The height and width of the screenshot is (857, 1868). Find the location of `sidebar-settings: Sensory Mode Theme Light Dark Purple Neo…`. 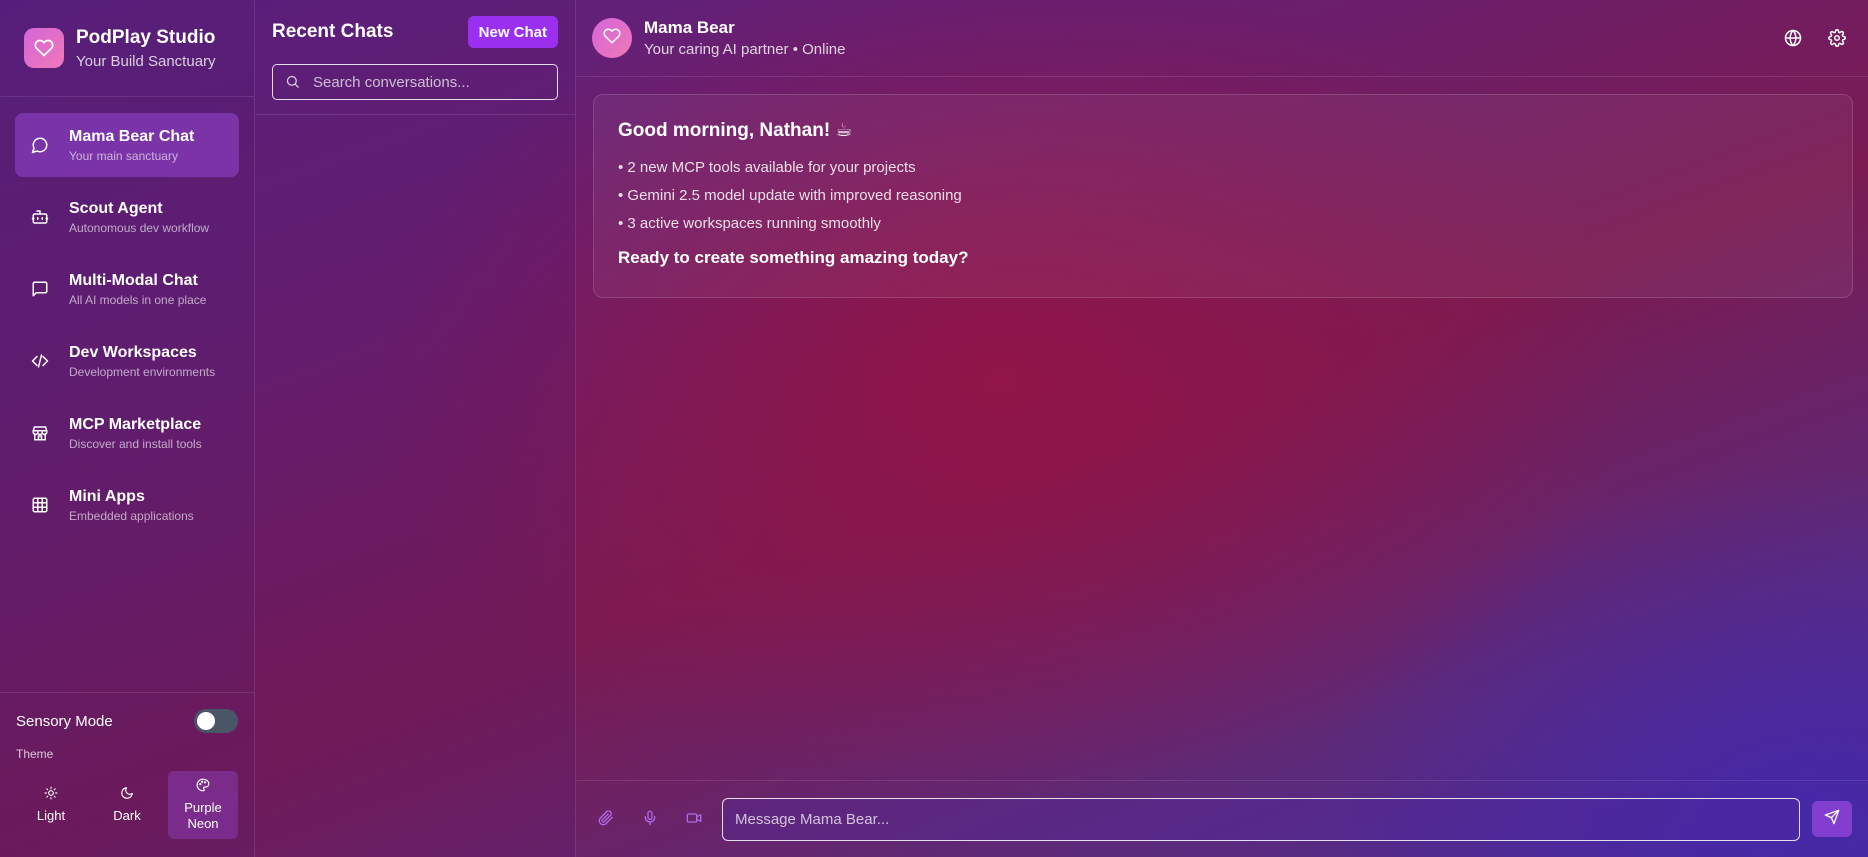

sidebar-settings: Sensory Mode Theme Light Dark Purple Neo… is located at coordinates (127, 774).